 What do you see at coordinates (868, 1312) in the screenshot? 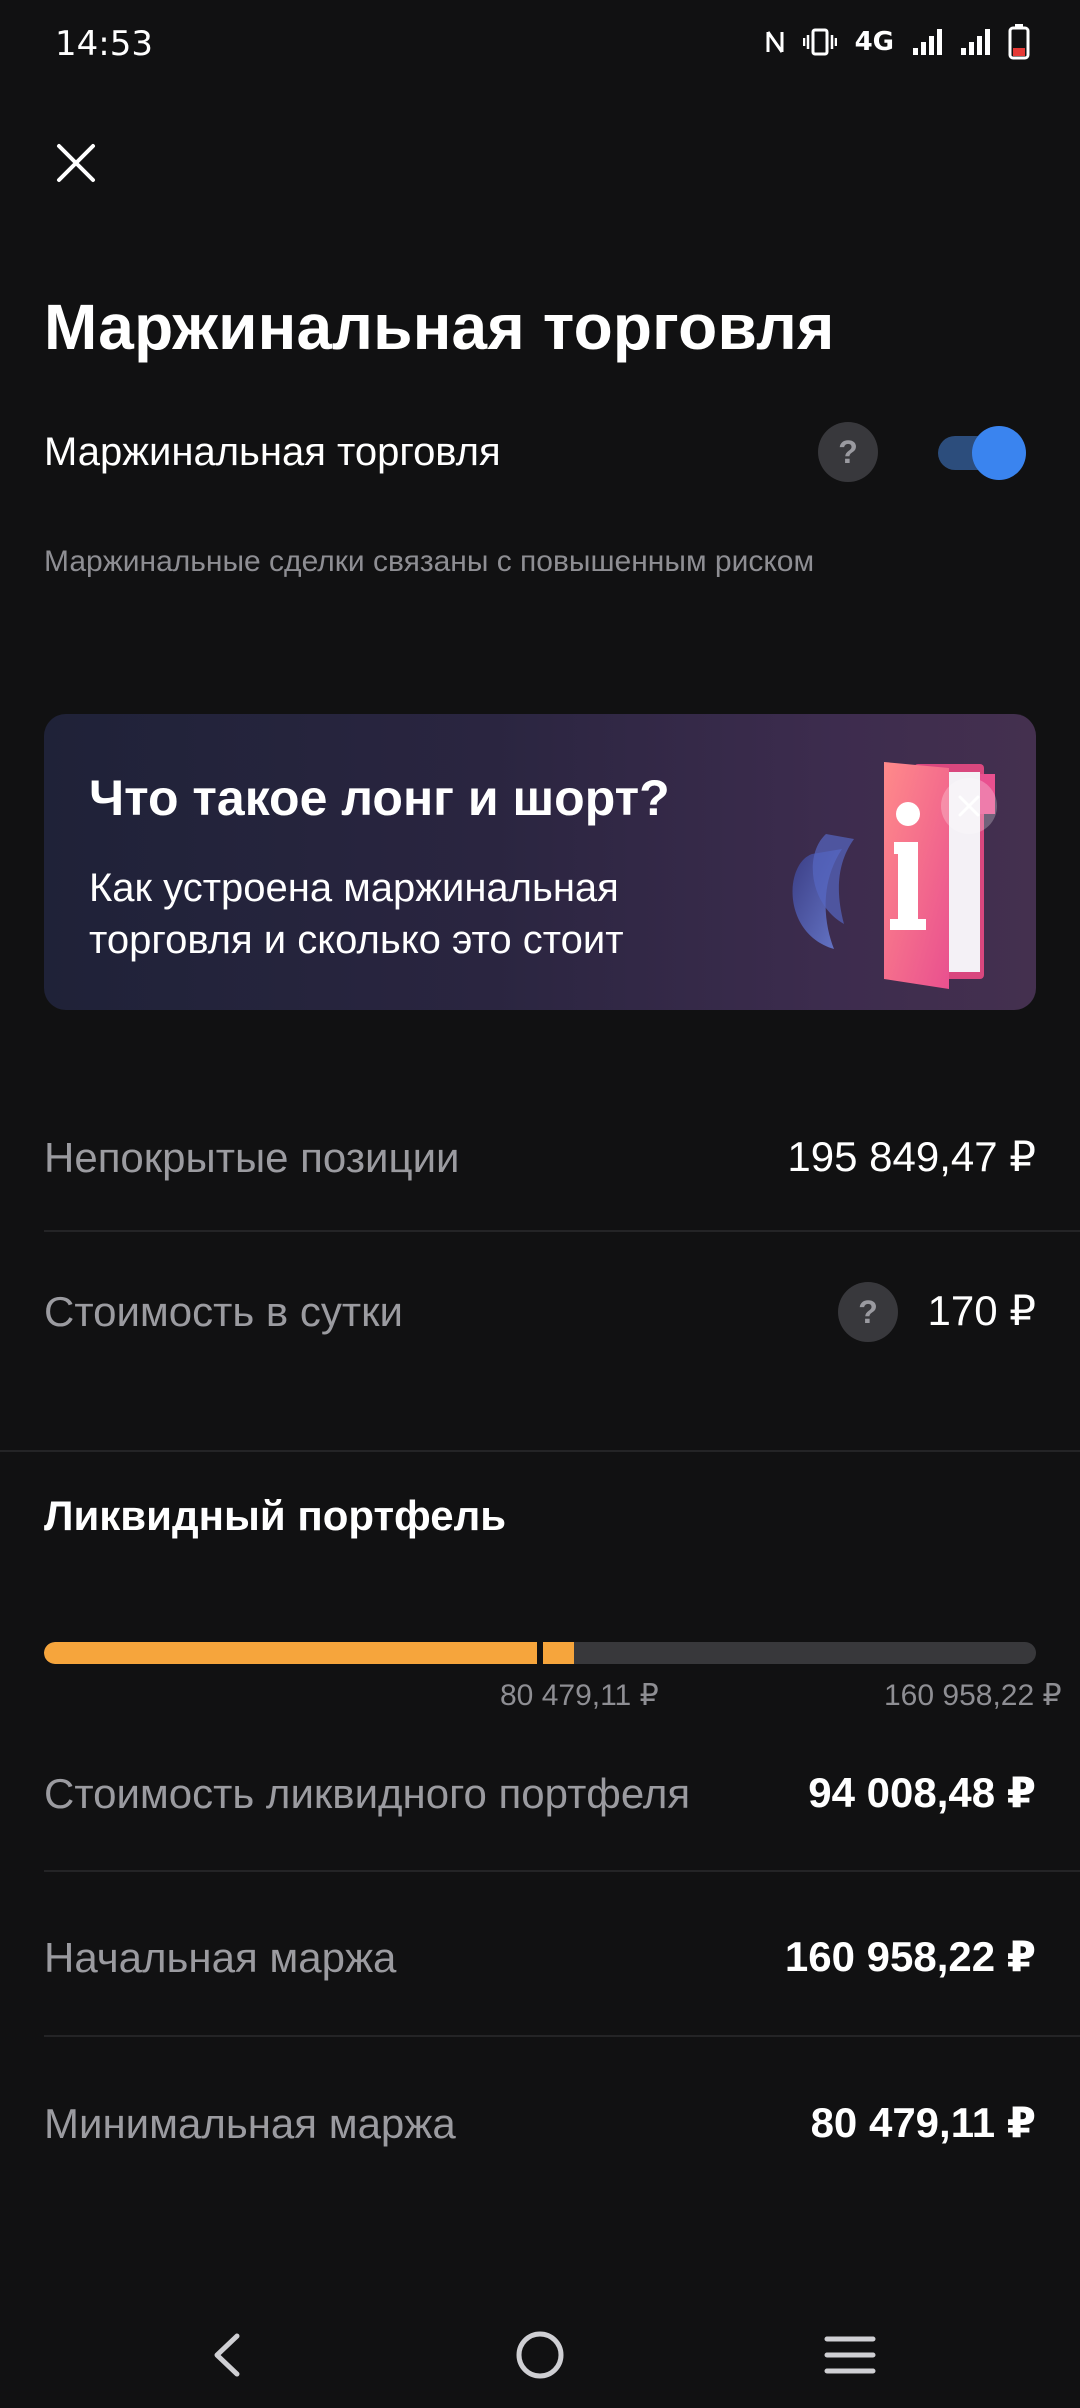
I see `fee-help-button: ?` at bounding box center [868, 1312].